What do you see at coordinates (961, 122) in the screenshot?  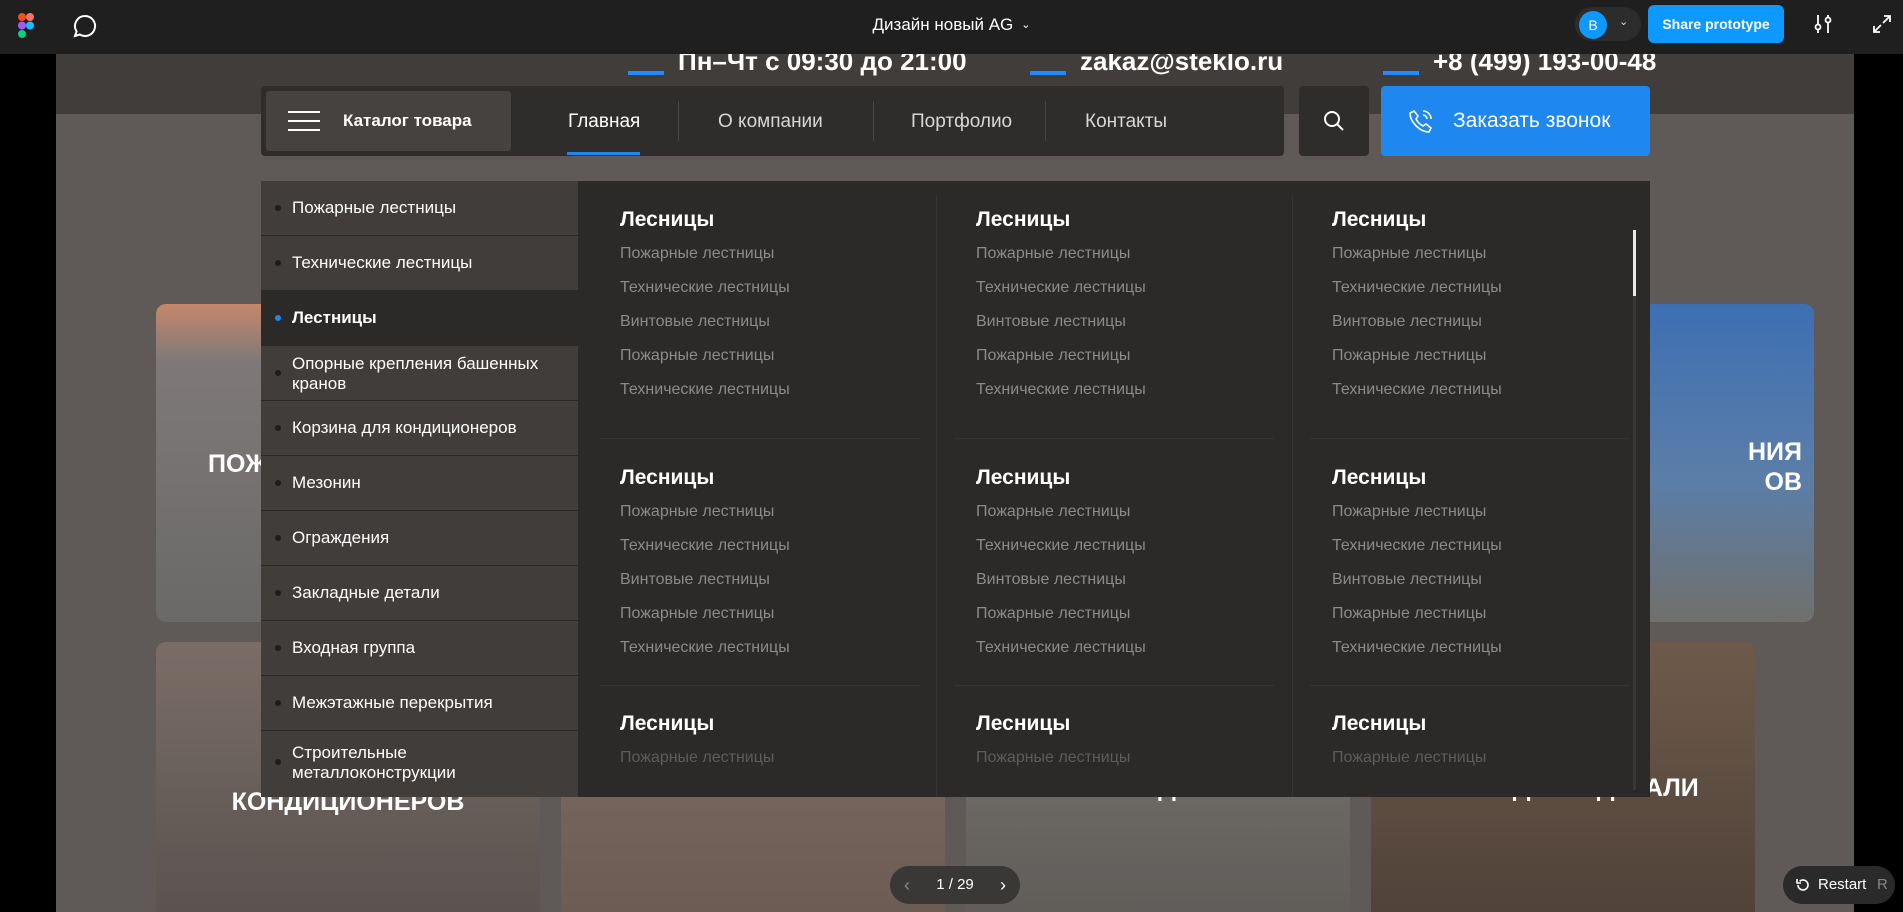 I see `nav-portfolio: Портфолио` at bounding box center [961, 122].